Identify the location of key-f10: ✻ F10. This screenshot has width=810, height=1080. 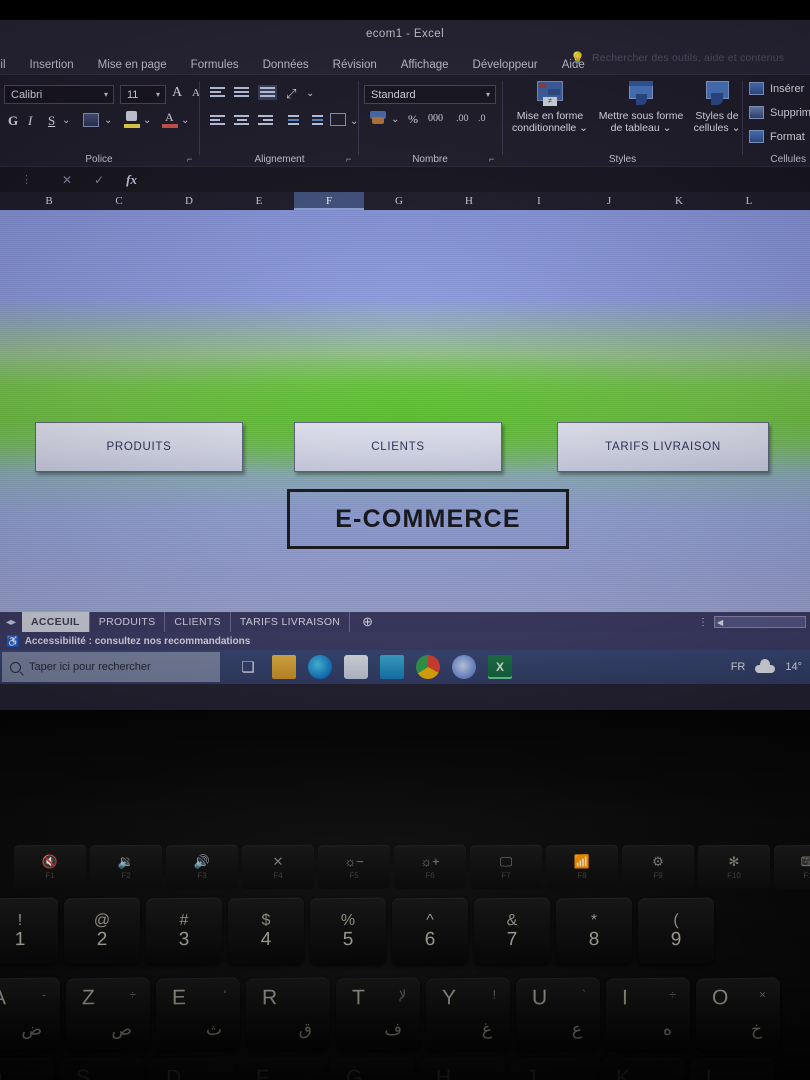
(734, 867).